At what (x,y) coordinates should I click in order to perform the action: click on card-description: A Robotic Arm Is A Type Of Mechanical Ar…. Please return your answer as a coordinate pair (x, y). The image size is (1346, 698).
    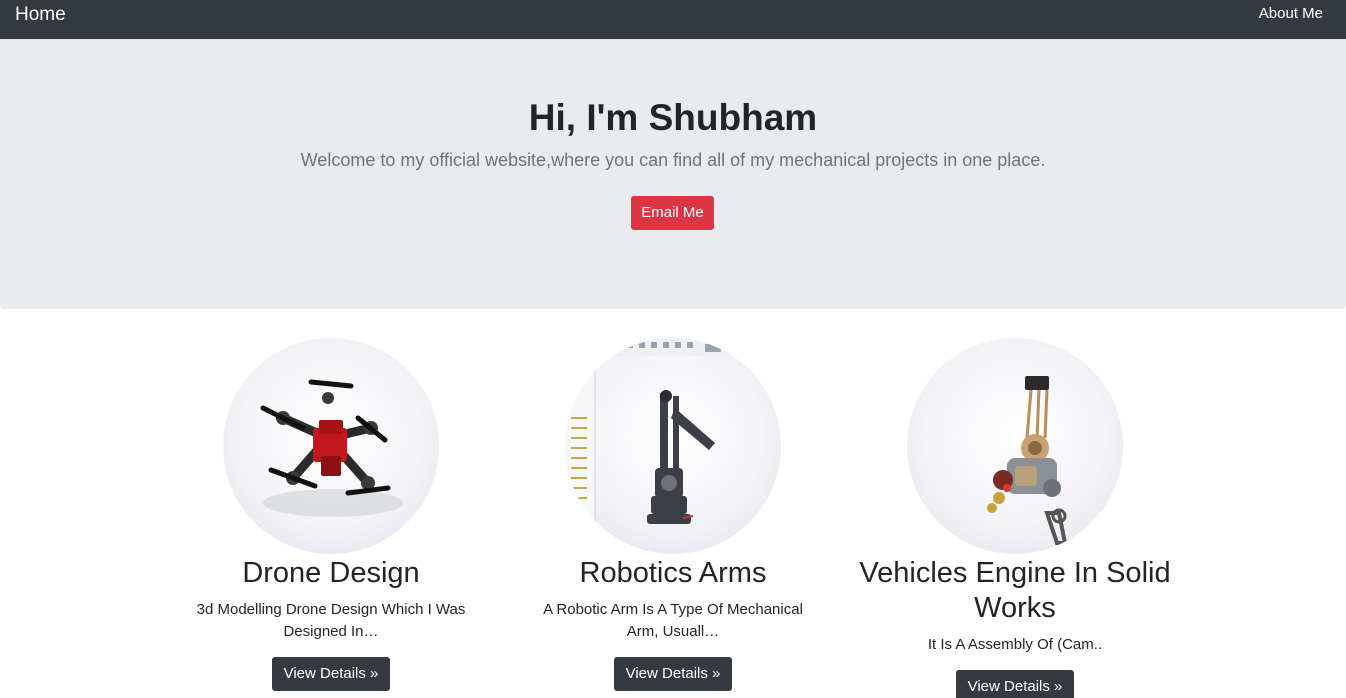
    Looking at the image, I should click on (673, 620).